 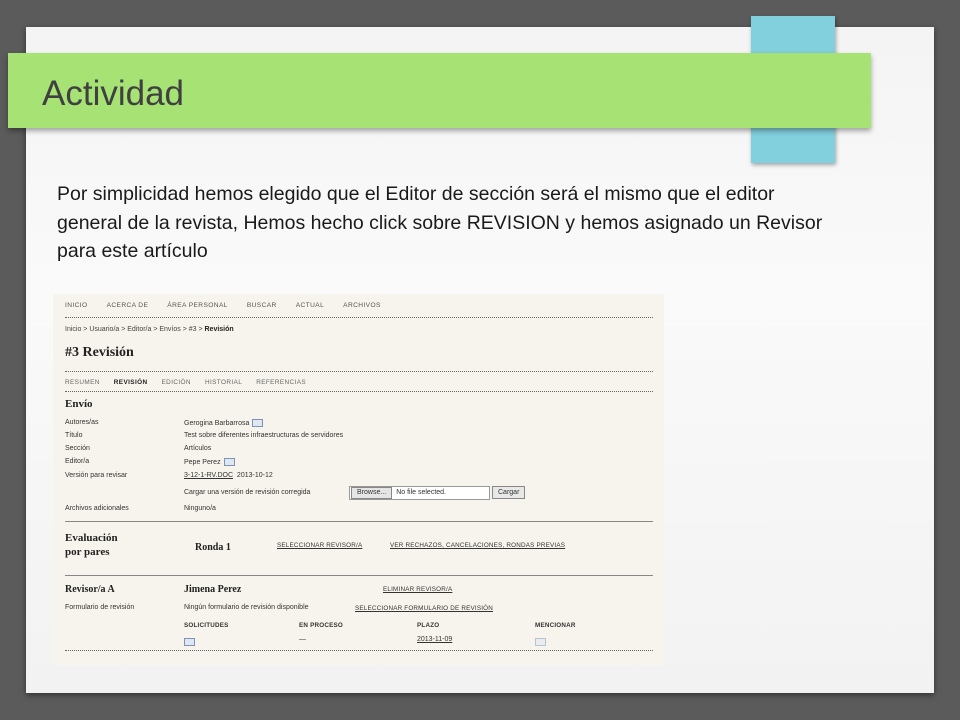 What do you see at coordinates (202, 462) in the screenshot?
I see `editor-name: Pepe Perez` at bounding box center [202, 462].